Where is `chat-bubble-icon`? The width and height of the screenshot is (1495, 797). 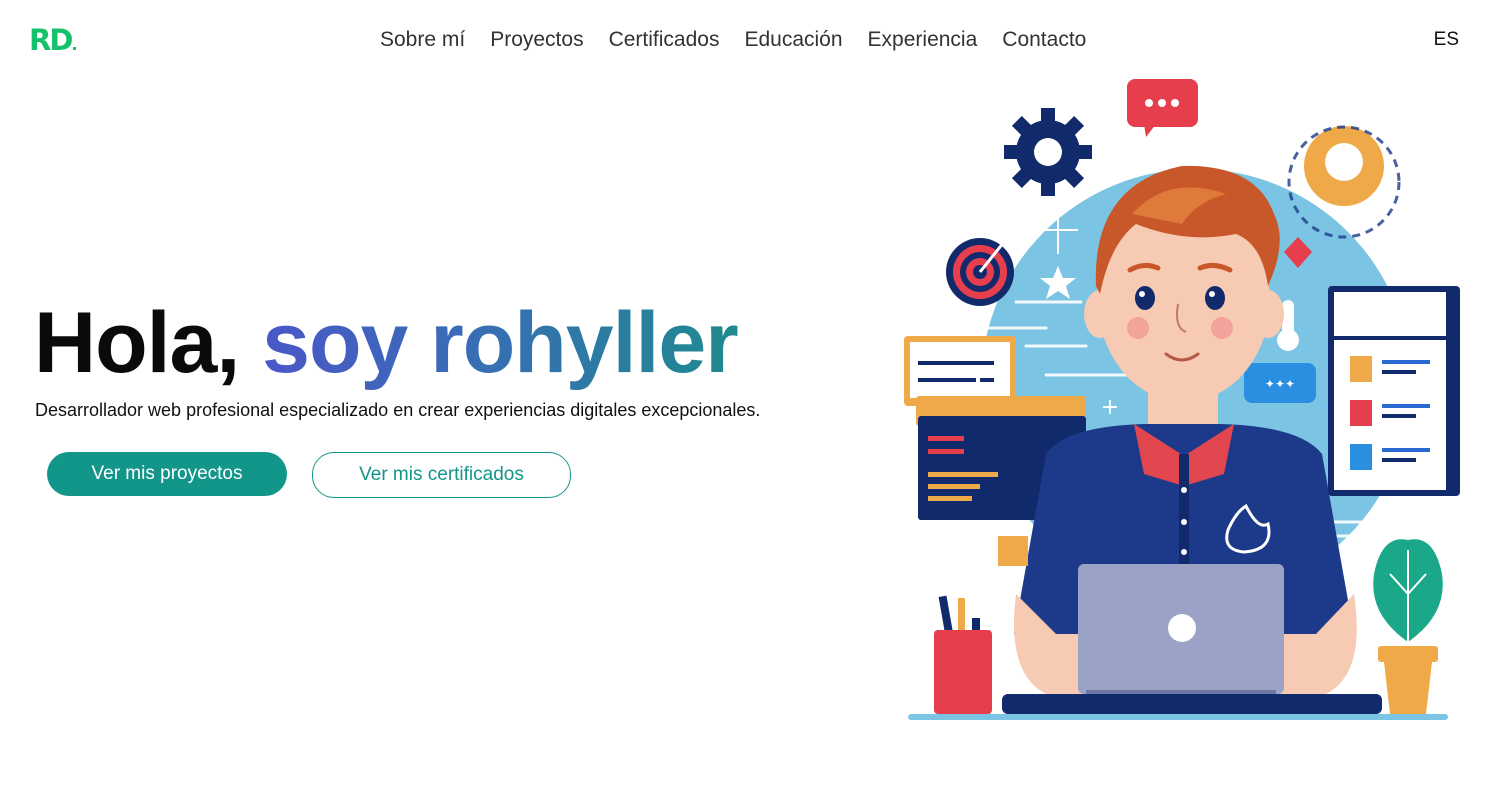
chat-bubble-icon is located at coordinates (1162, 108).